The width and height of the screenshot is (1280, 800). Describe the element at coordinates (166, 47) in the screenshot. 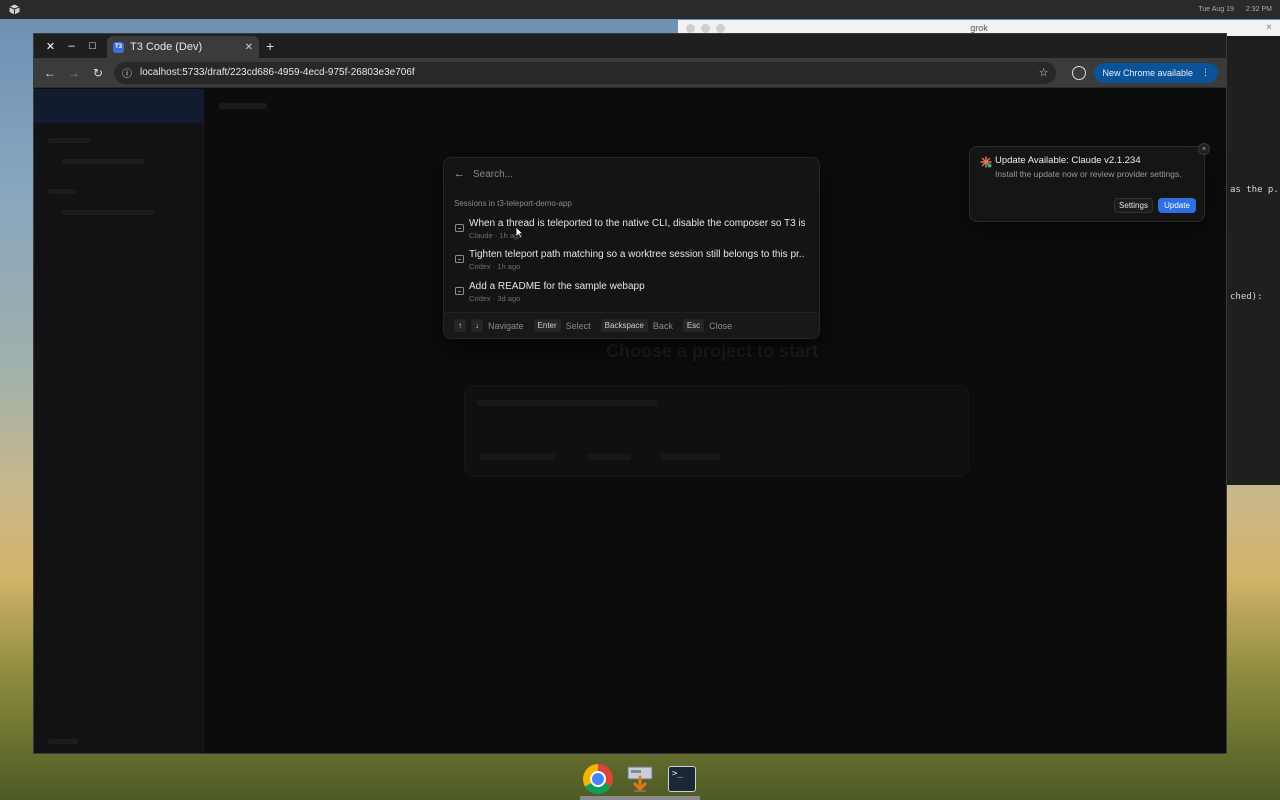

I see `tab-title: T3 Code (Dev)` at that location.